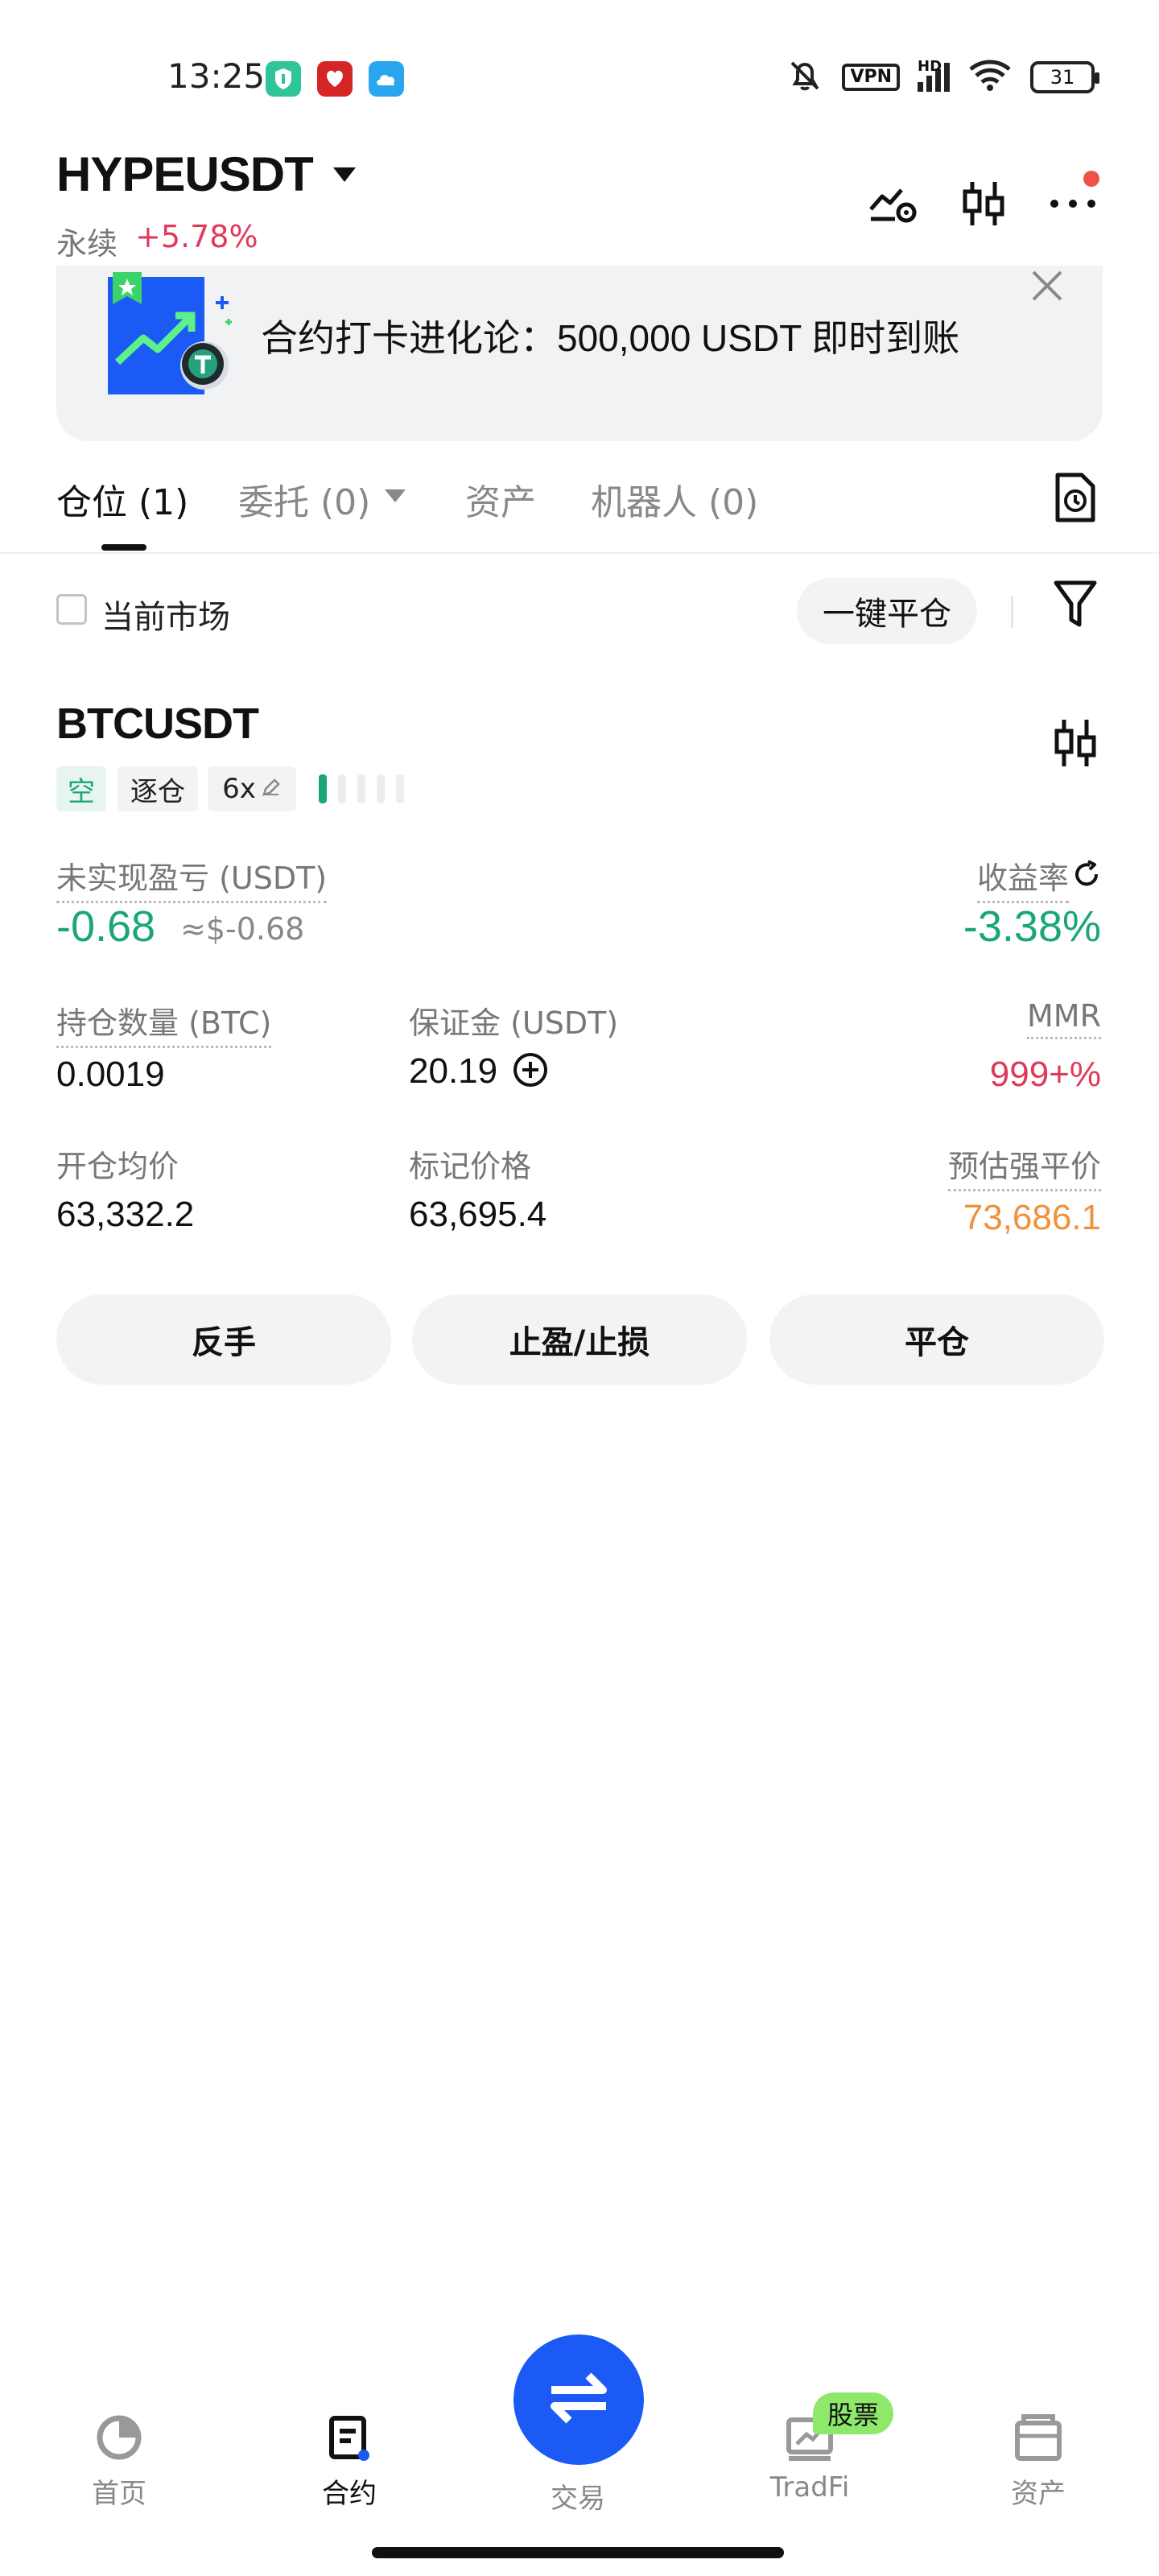  I want to click on pair-dropdown-icon, so click(344, 174).